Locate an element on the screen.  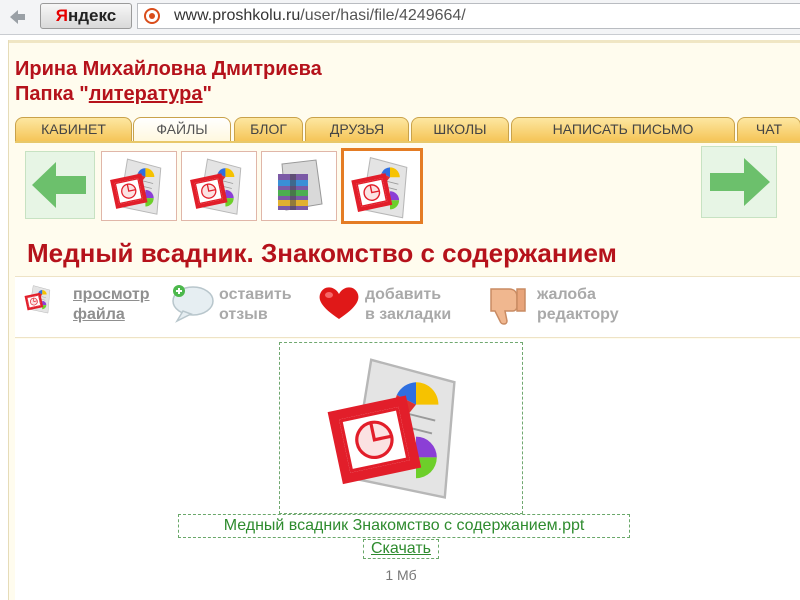
arrow-left-icon is located at coordinates (59, 185).